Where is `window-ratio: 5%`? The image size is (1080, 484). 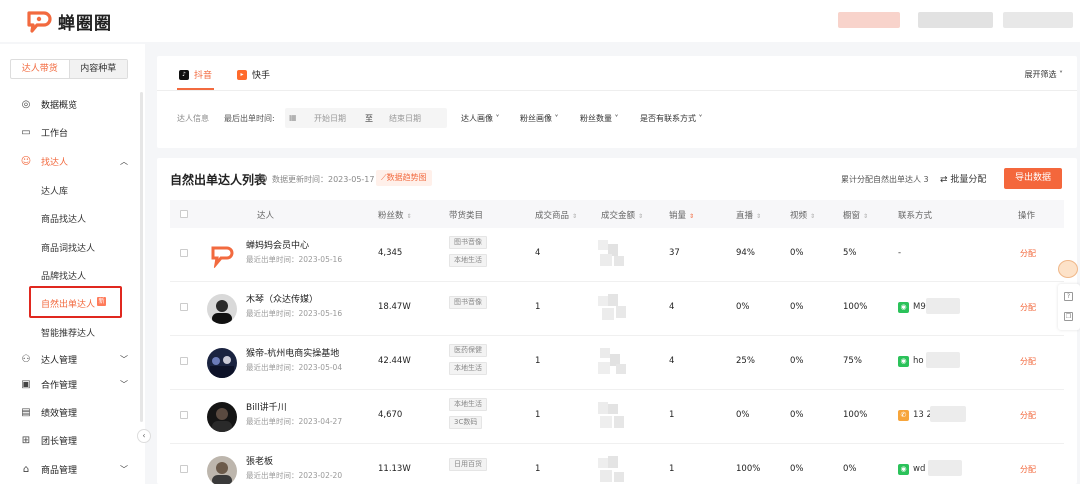
window-ratio: 5% is located at coordinates (850, 253).